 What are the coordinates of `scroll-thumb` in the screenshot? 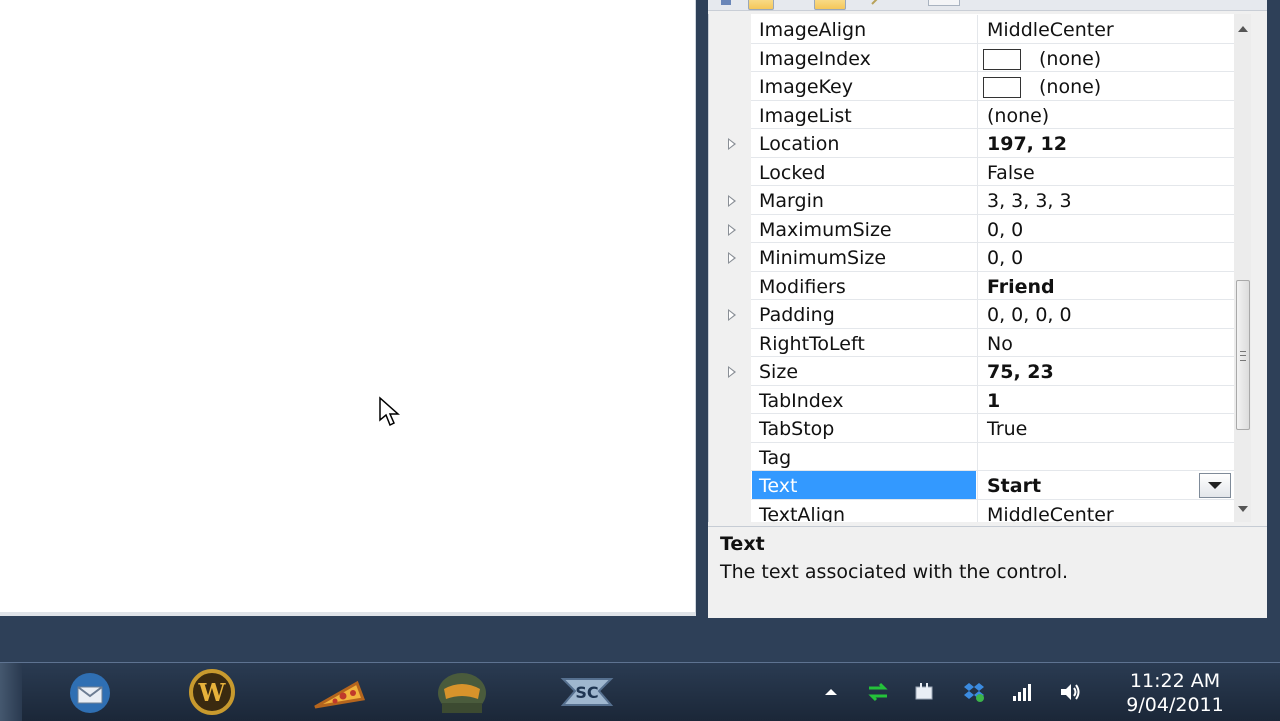 It's located at (1243, 355).